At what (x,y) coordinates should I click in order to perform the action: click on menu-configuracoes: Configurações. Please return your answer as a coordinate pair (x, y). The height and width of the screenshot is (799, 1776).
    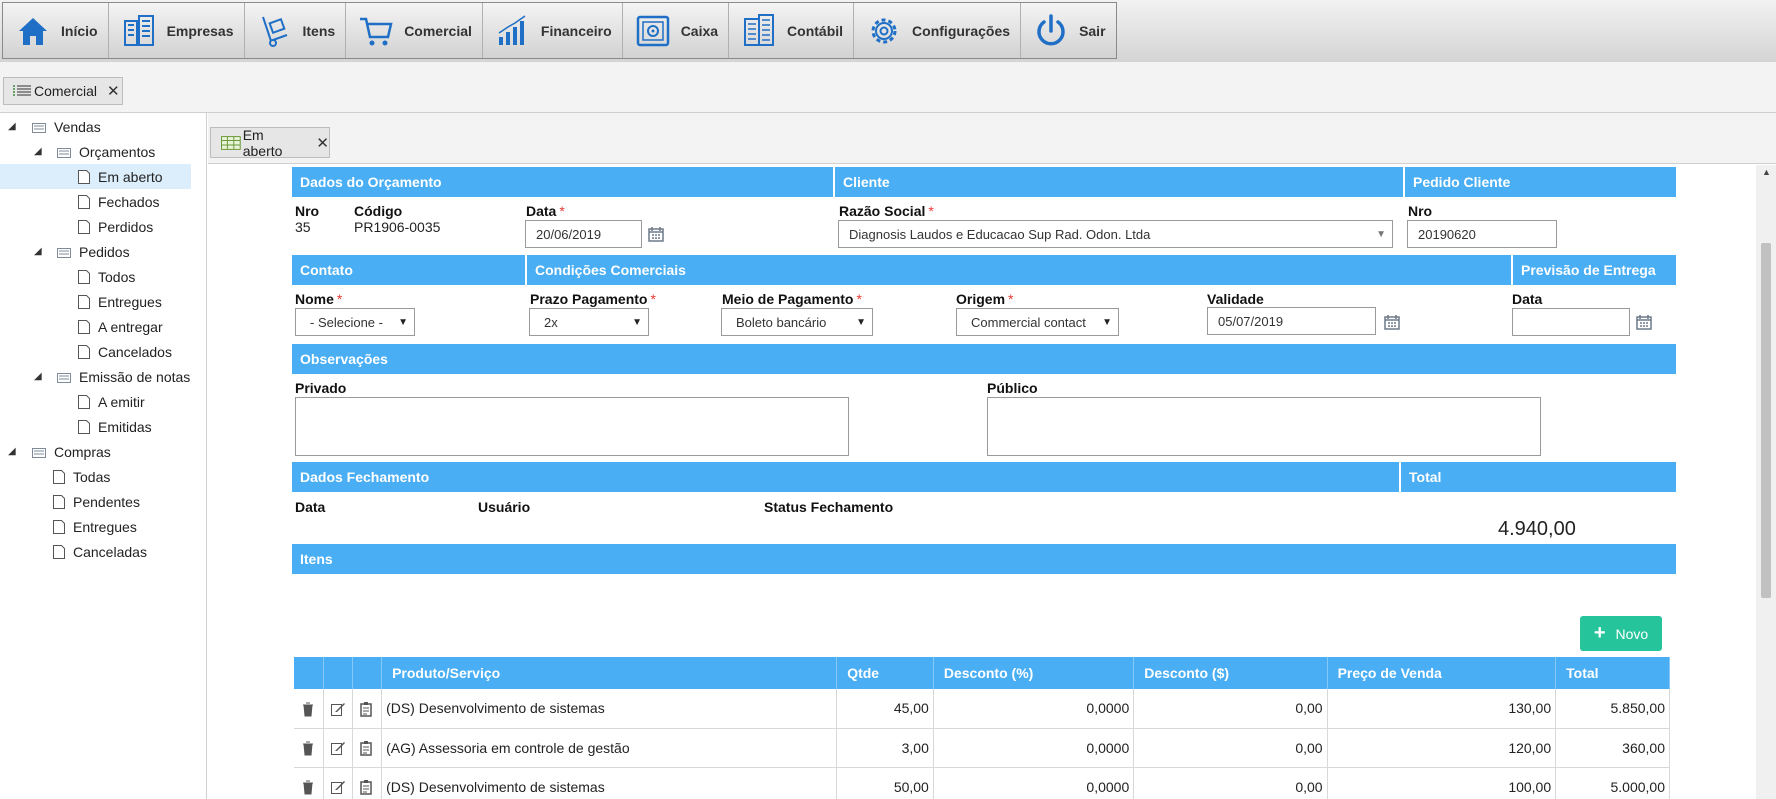
    Looking at the image, I should click on (938, 30).